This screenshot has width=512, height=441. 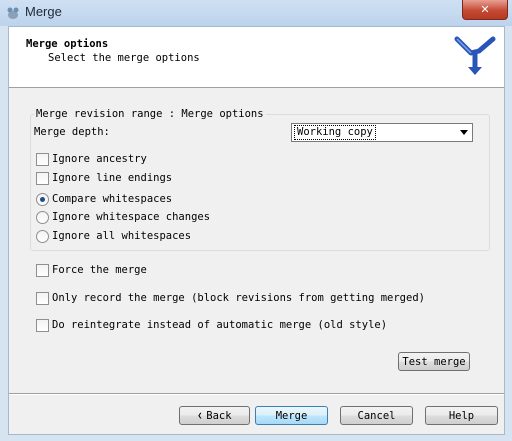 I want to click on back-button: ❮ Back, so click(x=214, y=415).